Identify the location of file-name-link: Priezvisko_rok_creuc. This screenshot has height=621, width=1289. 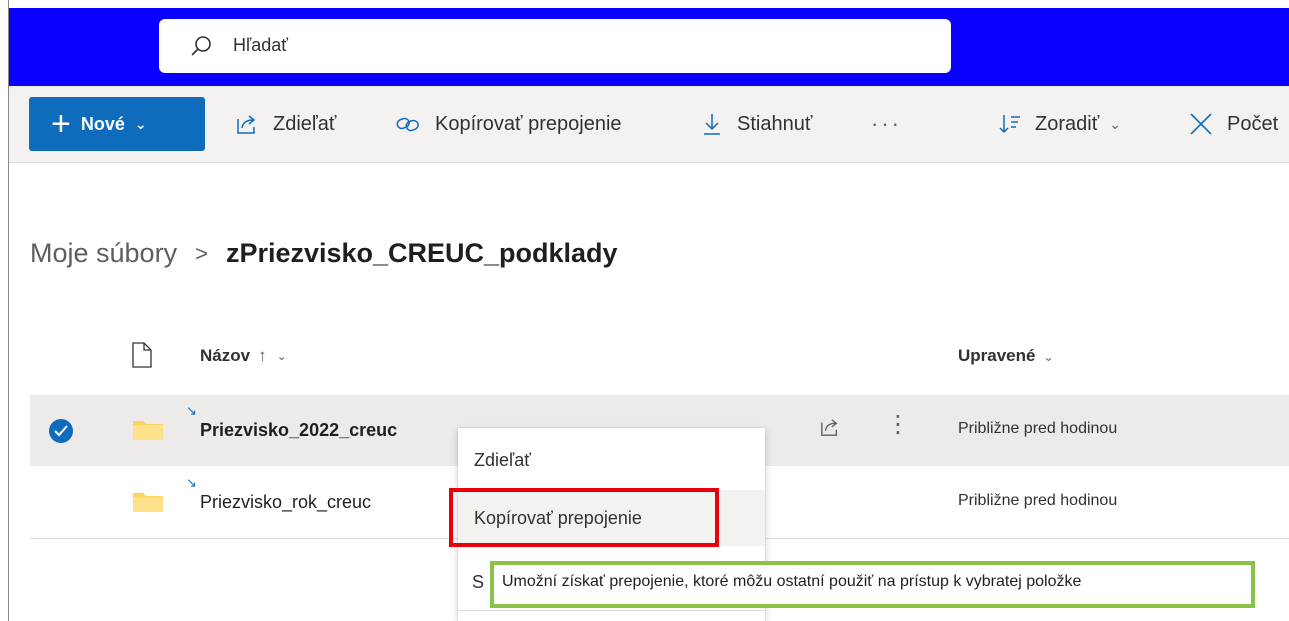
(285, 502).